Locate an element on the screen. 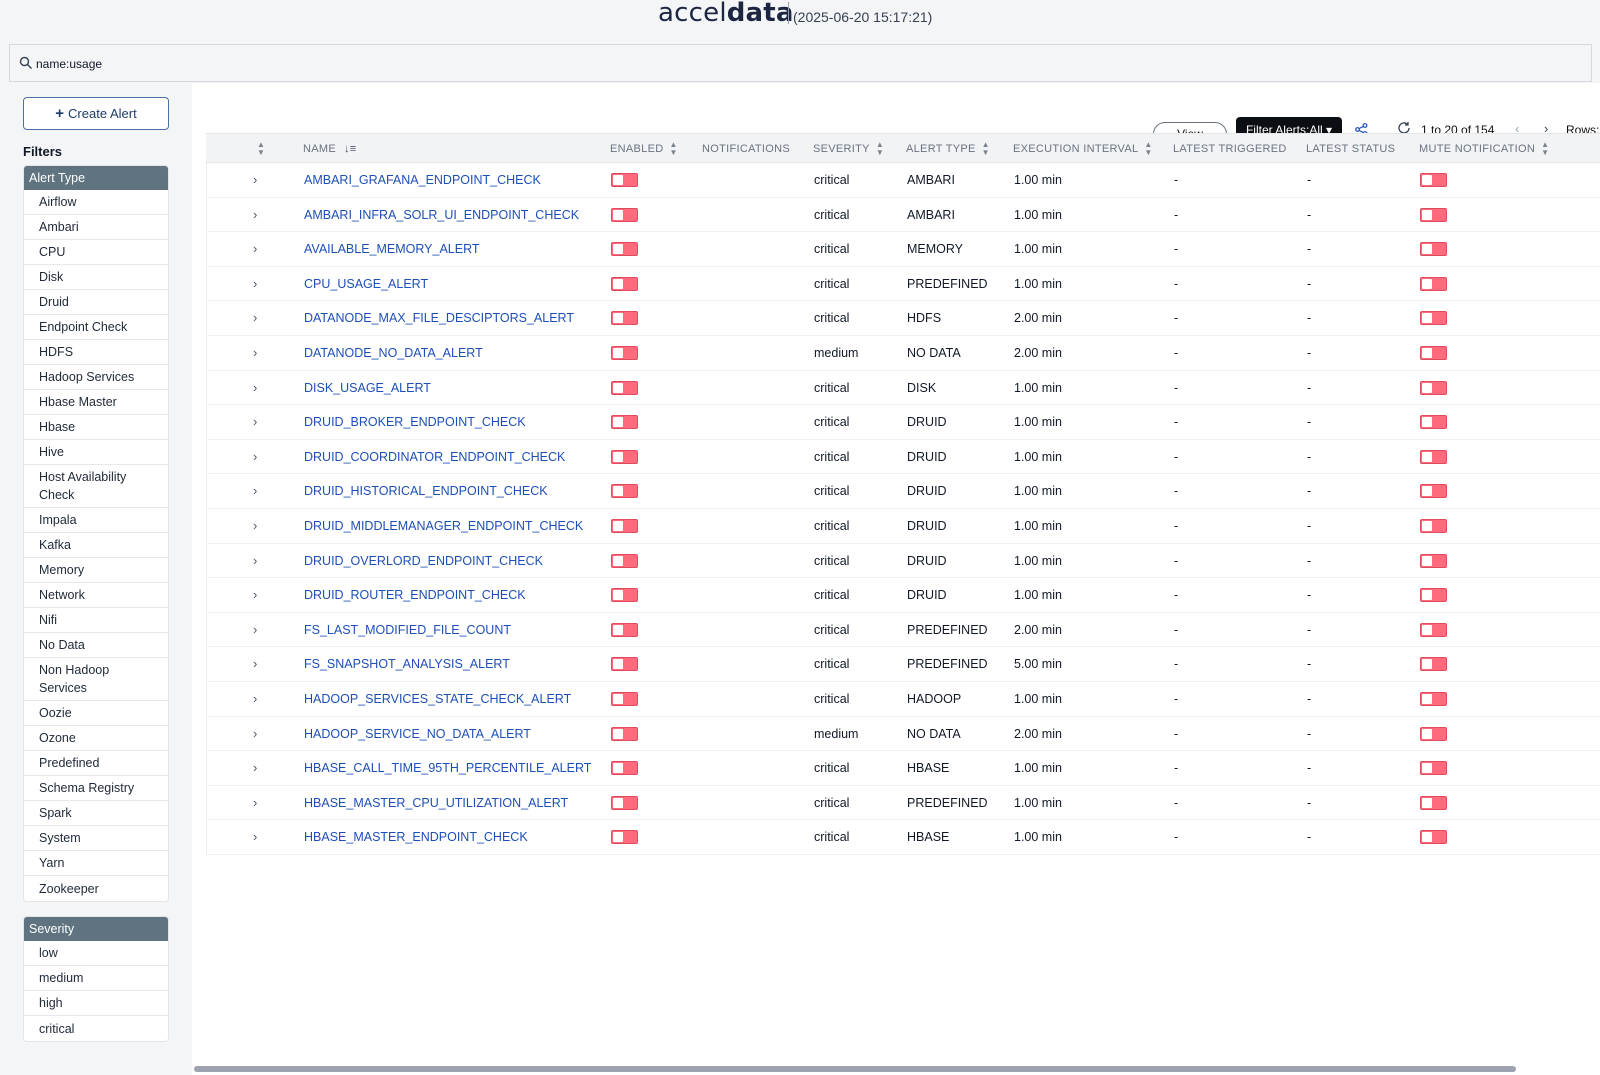 The width and height of the screenshot is (1600, 1075). column-header-alert-type: ALERT TYPE ▲ ▼ is located at coordinates (948, 149).